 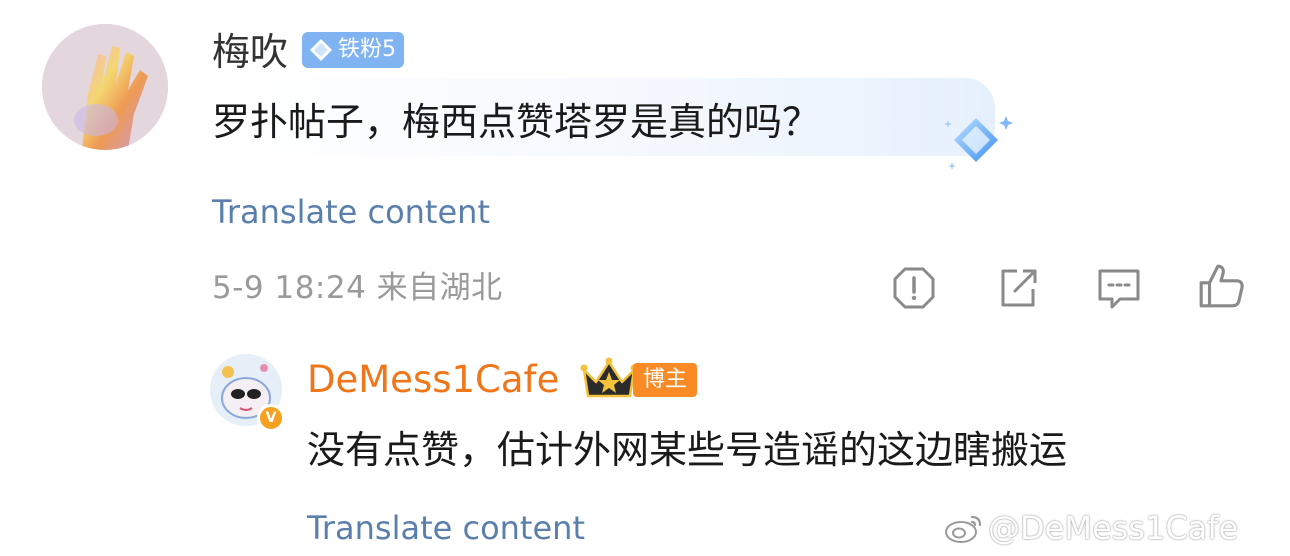 What do you see at coordinates (271, 418) in the screenshot?
I see `verified-badge: V` at bounding box center [271, 418].